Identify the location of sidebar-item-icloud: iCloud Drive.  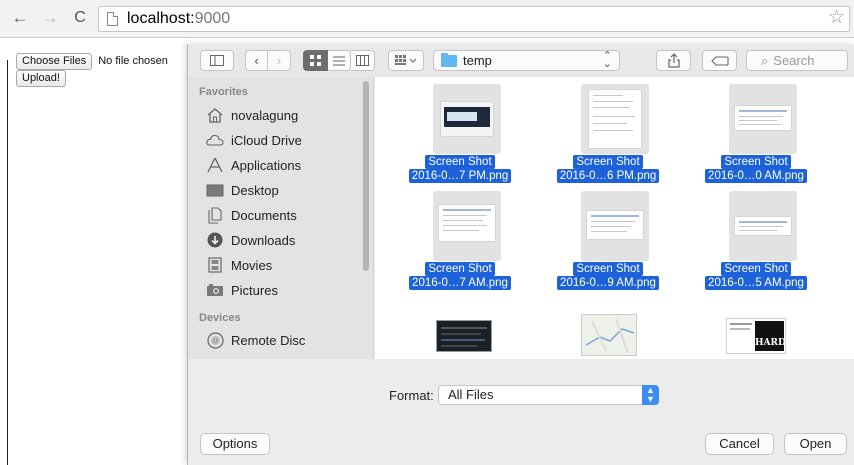
(254, 140).